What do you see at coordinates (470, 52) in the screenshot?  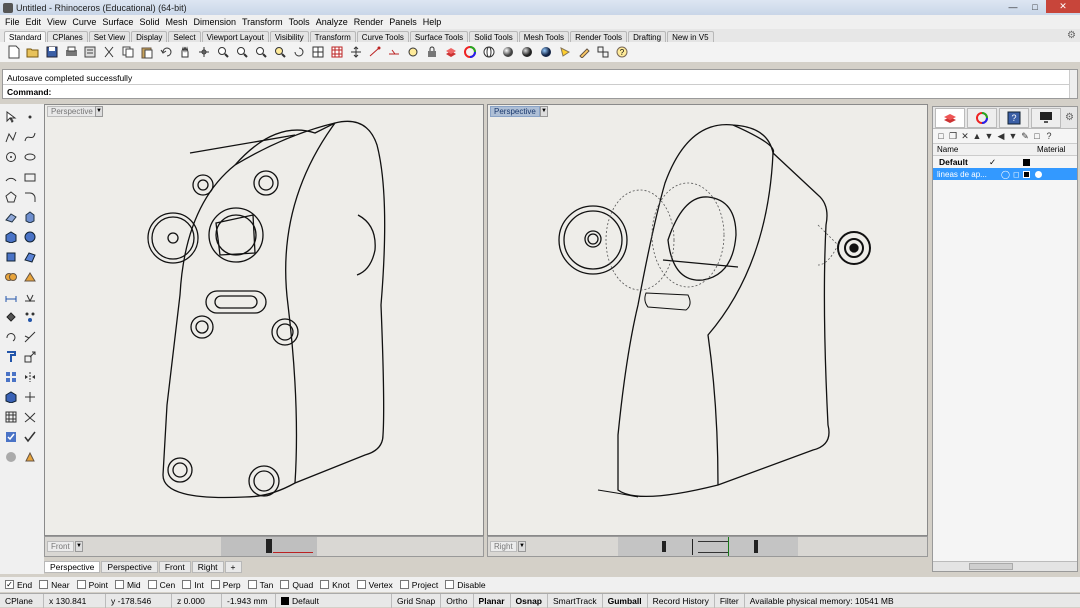 I see `color-wheel-icon` at bounding box center [470, 52].